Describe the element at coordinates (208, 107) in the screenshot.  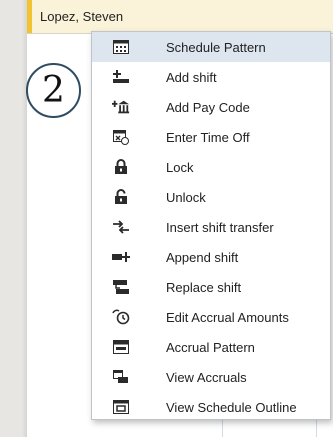
I see `menu-item-label: Add Pay Code` at that location.